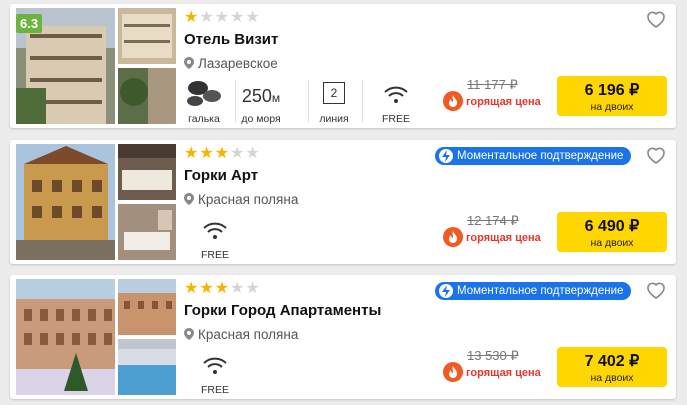  What do you see at coordinates (493, 220) in the screenshot?
I see `old-price: 12 174 ₽` at bounding box center [493, 220].